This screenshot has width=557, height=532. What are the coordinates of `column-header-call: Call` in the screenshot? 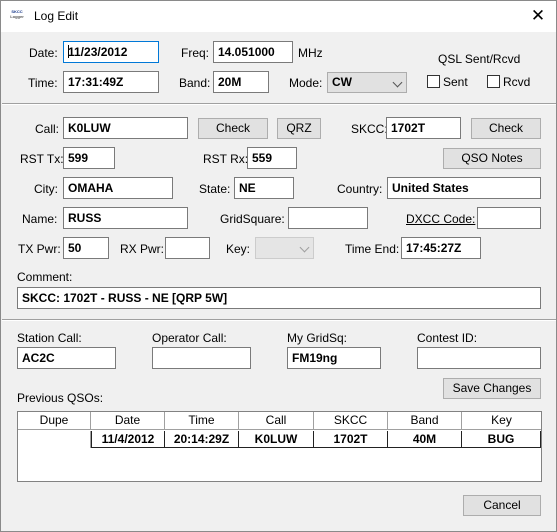 It's located at (276, 420).